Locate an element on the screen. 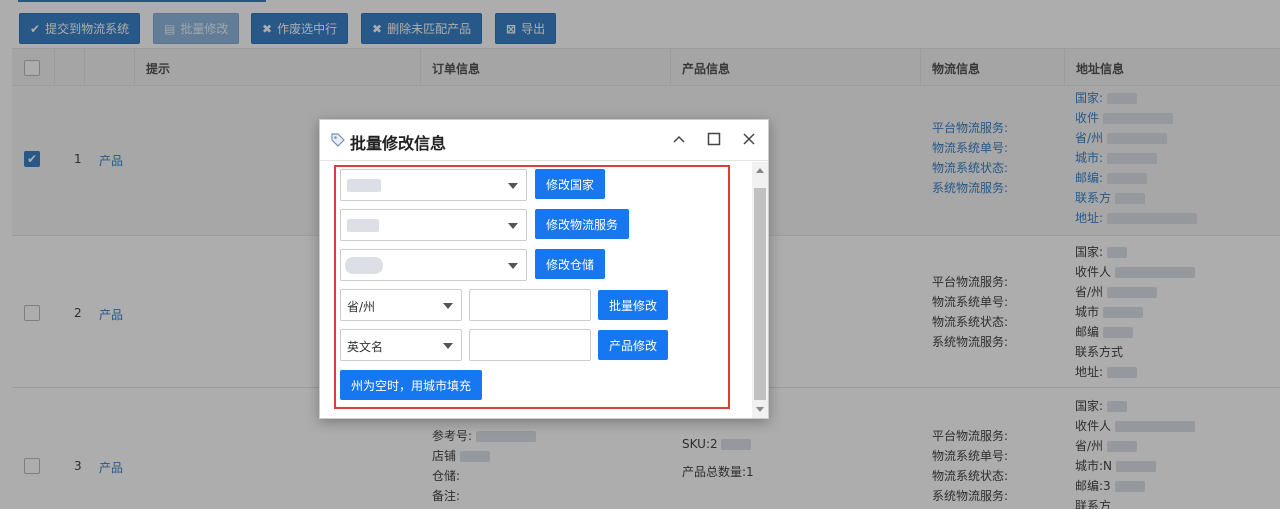  country-select is located at coordinates (433, 185).